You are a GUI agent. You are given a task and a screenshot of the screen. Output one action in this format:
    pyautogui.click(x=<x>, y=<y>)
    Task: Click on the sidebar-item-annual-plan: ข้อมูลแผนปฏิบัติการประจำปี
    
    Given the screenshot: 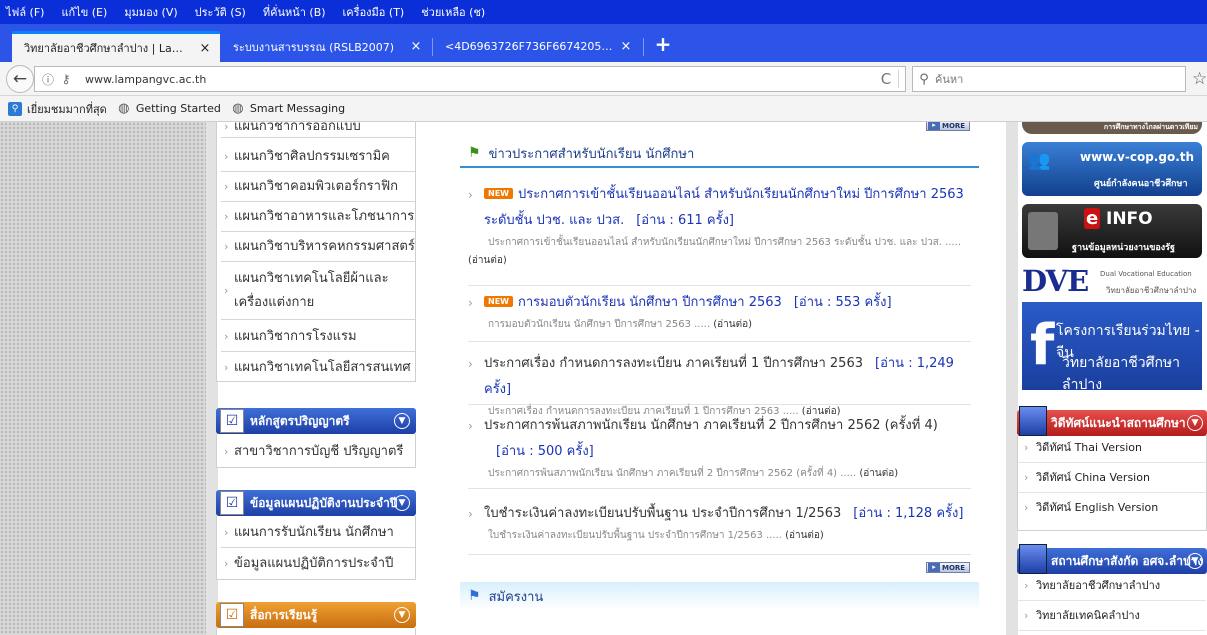 What is the action you would take?
    pyautogui.click(x=318, y=563)
    